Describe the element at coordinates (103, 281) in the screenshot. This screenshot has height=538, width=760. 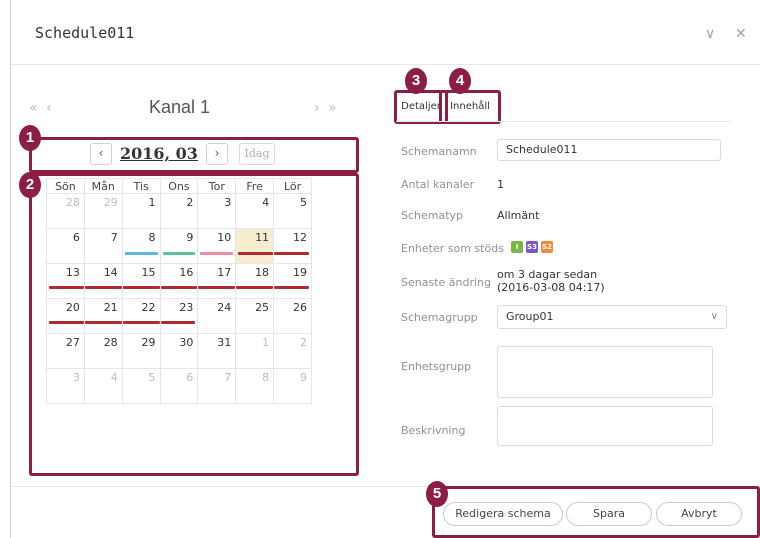
I see `day-cell: 14` at that location.